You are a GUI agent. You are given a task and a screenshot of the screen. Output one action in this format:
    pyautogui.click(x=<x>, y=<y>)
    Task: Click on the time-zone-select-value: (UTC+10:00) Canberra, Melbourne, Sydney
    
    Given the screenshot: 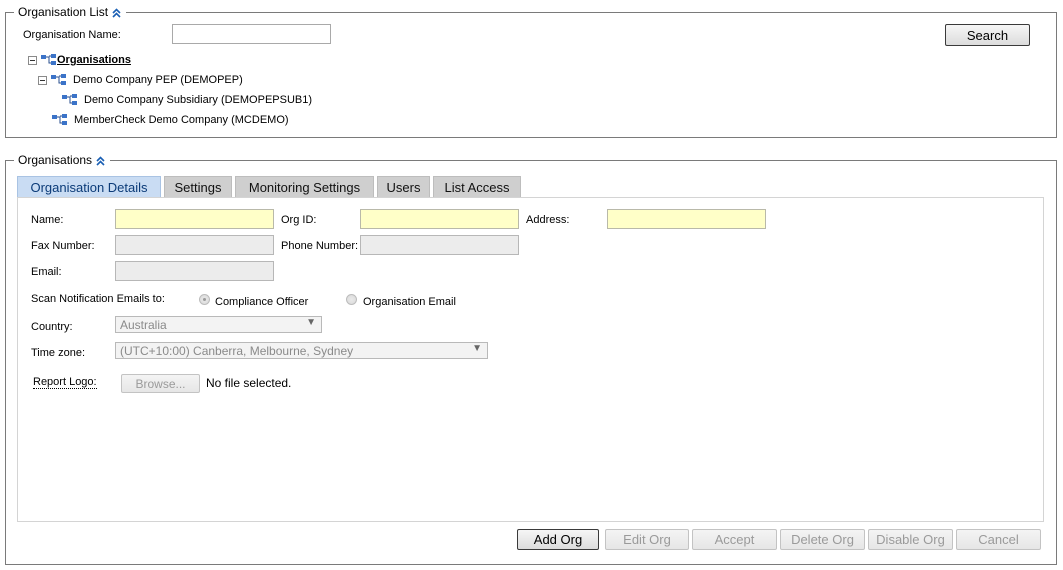 What is the action you would take?
    pyautogui.click(x=237, y=351)
    